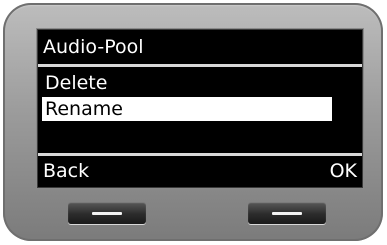  Describe the element at coordinates (200, 65) in the screenshot. I see `title-divider` at that location.